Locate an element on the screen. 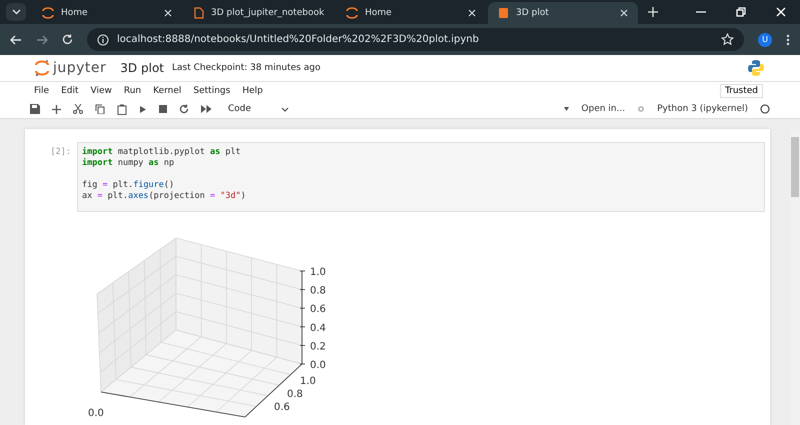 This screenshot has width=800, height=425. scissors-icon is located at coordinates (78, 109).